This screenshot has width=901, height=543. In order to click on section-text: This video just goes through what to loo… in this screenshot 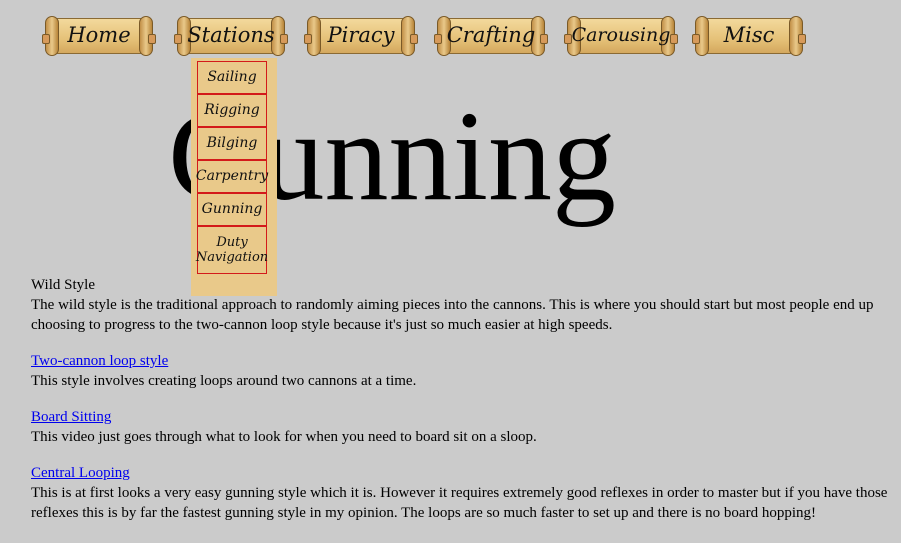, I will do `click(284, 437)`.